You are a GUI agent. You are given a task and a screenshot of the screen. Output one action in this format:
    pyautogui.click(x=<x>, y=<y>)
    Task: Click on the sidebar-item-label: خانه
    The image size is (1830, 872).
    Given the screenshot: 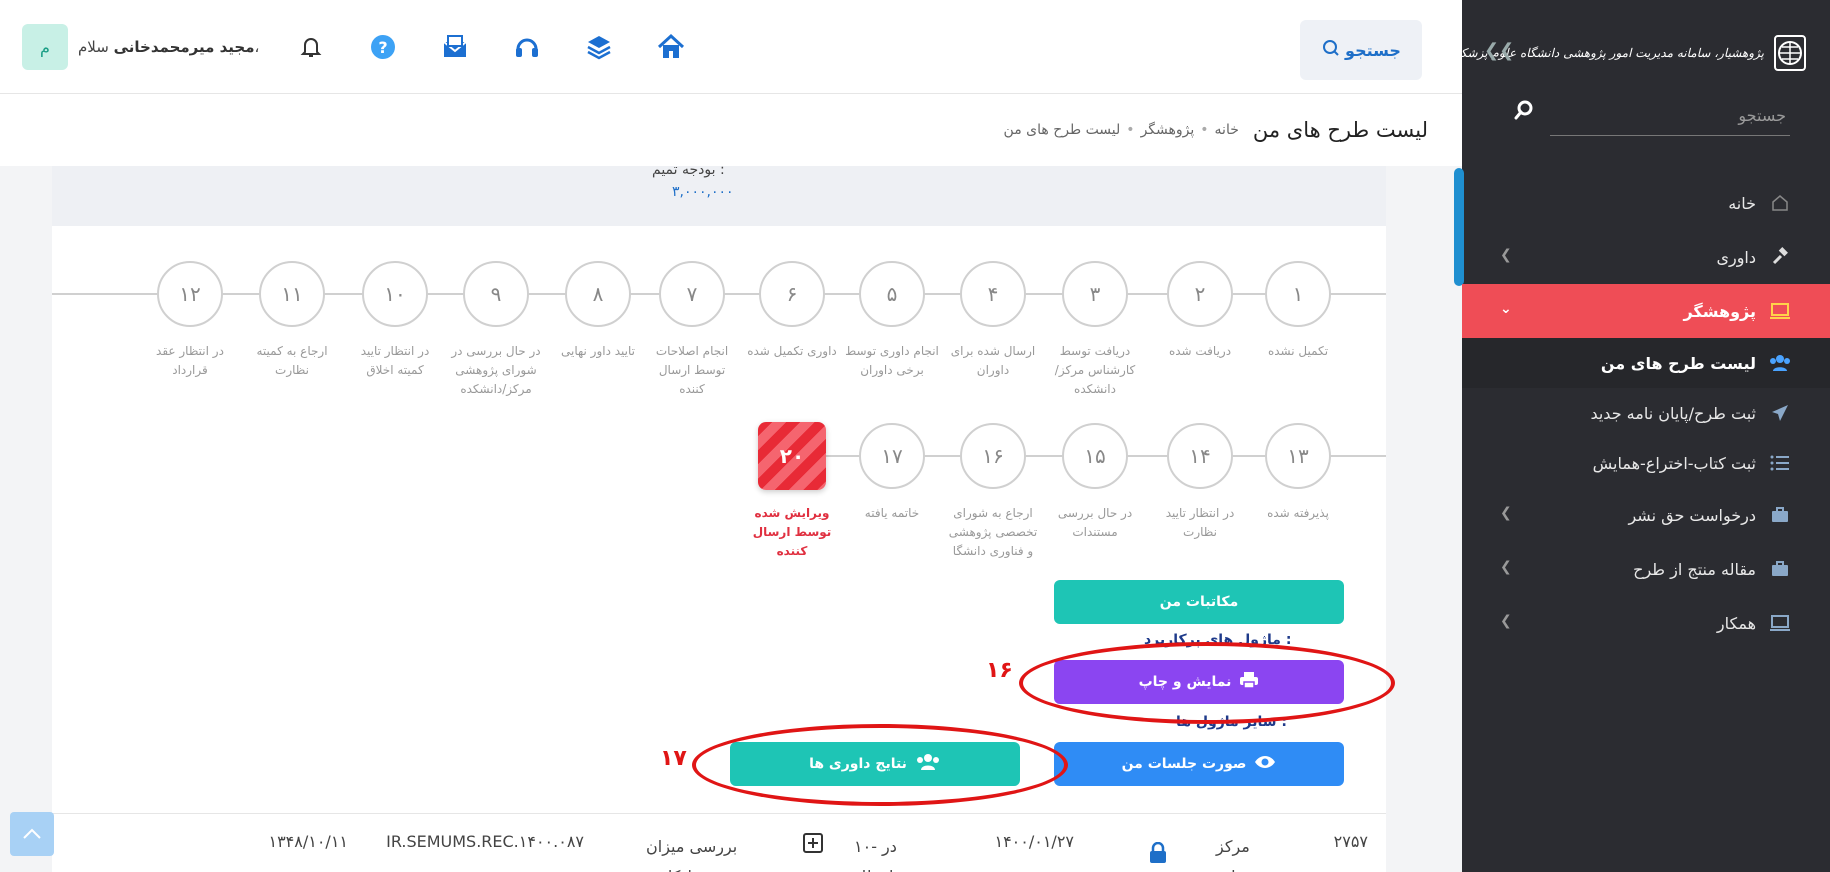 What is the action you would take?
    pyautogui.click(x=1742, y=203)
    